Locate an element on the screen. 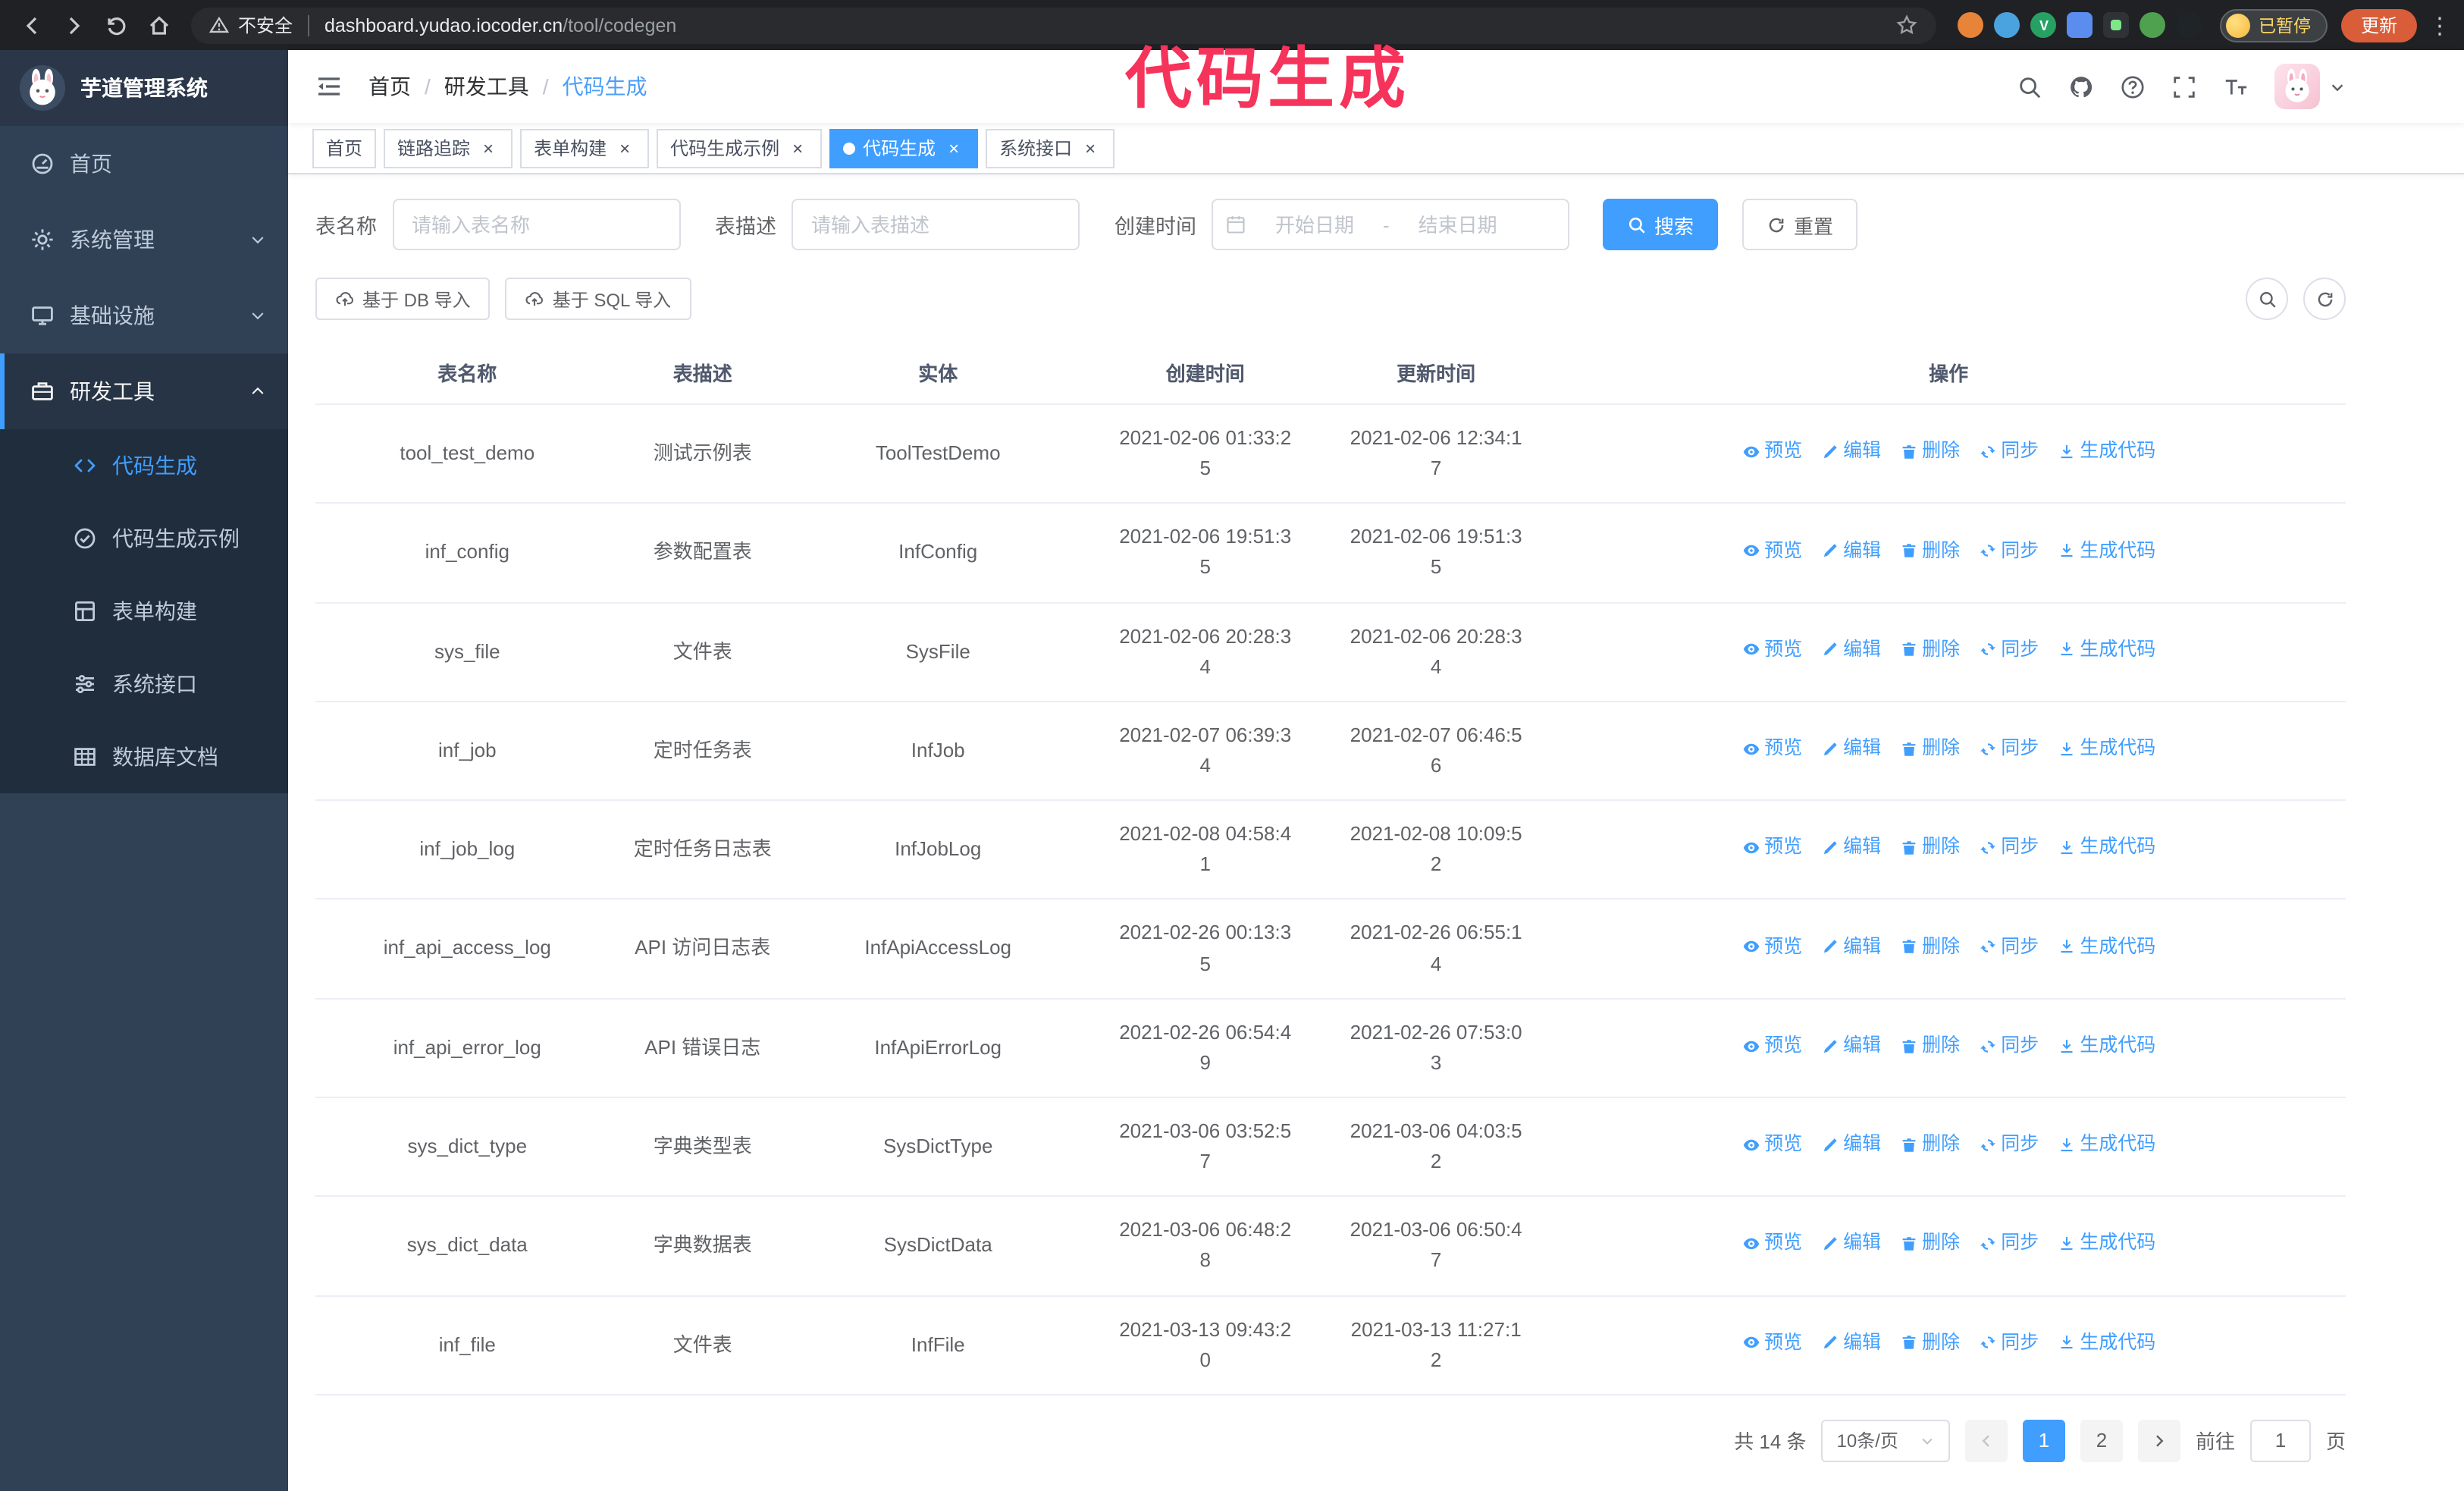  import-db-button: 基于 DB 导入 is located at coordinates (403, 299).